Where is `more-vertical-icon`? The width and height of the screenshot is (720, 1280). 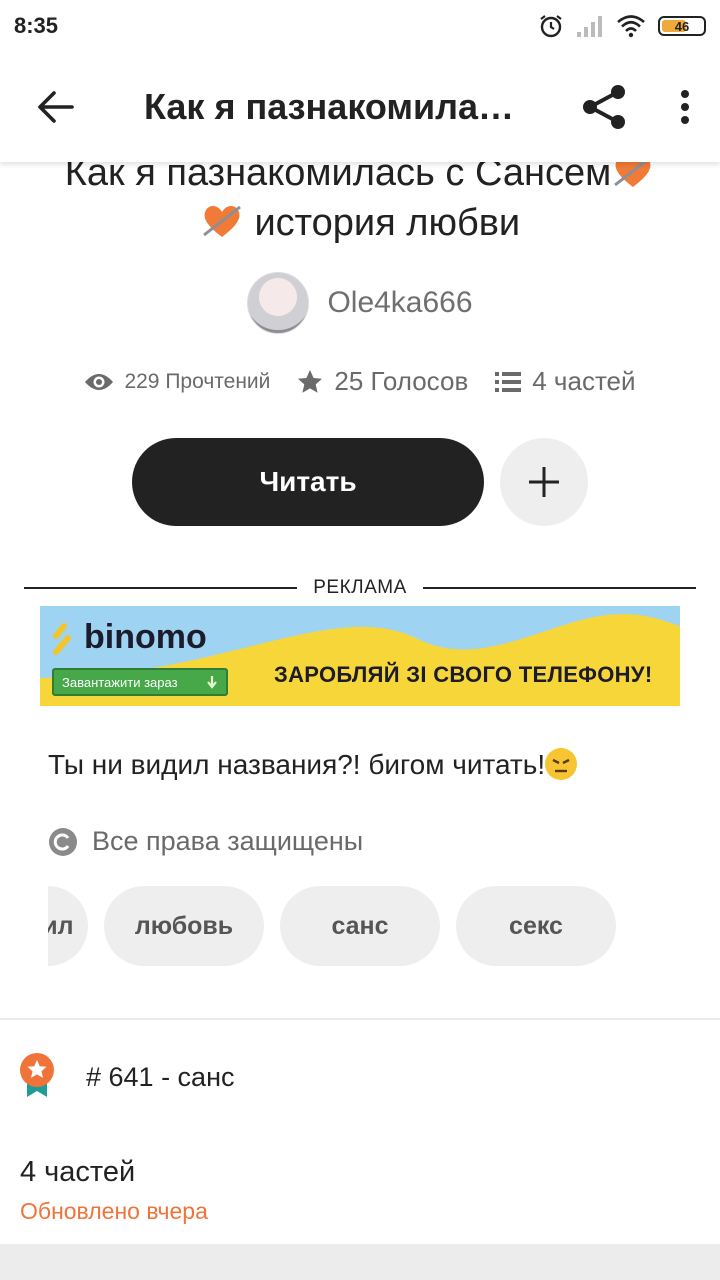
more-vertical-icon is located at coordinates (685, 107).